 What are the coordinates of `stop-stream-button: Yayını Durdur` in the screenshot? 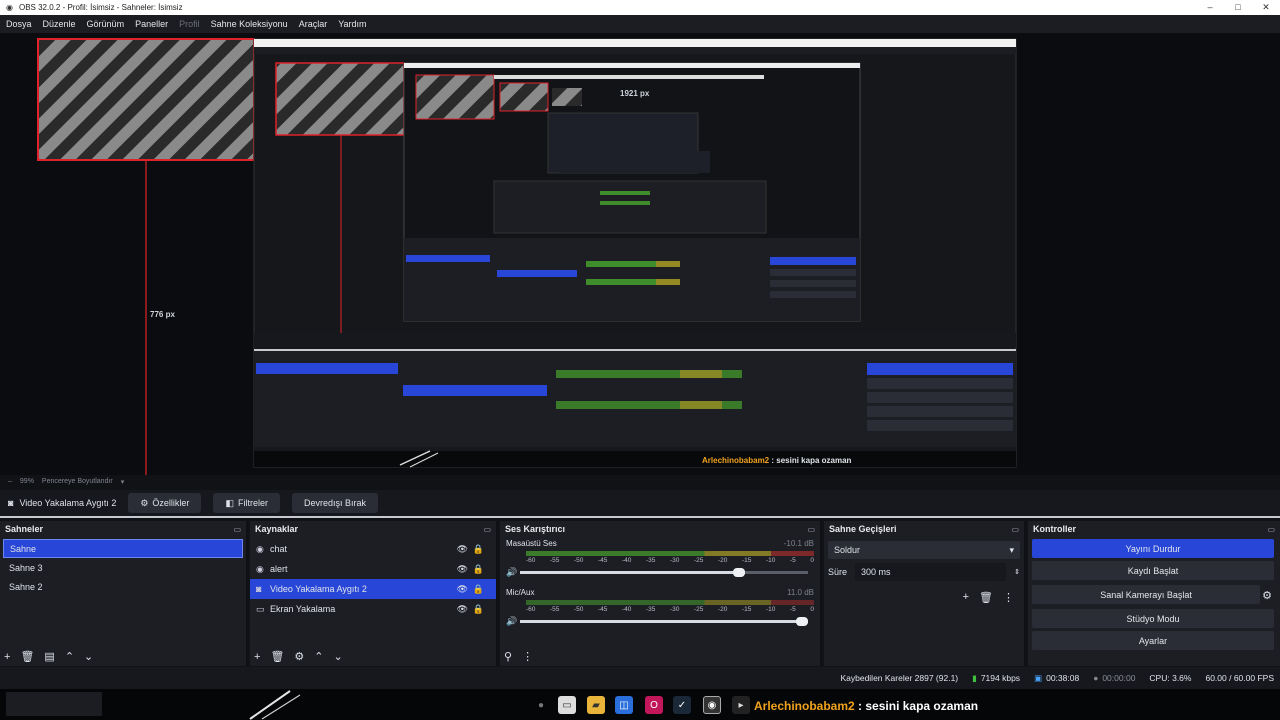 It's located at (1153, 548).